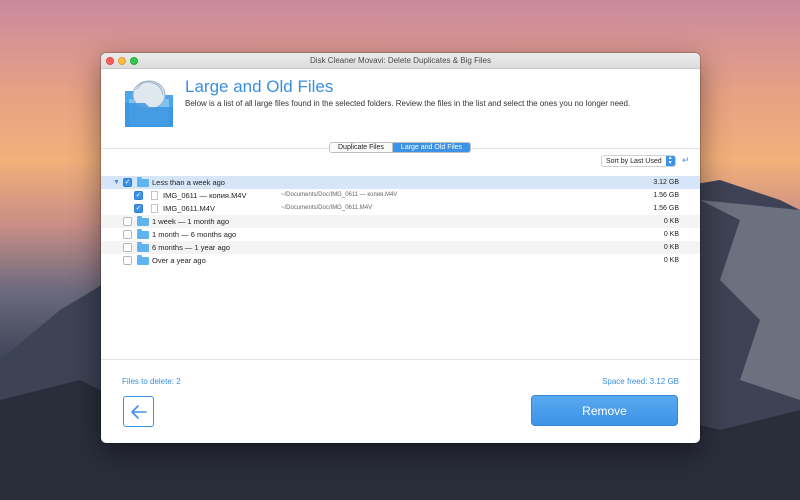  Describe the element at coordinates (400, 234) in the screenshot. I see `list-item-group: 1 month — 6 months ago 0 KB` at that location.